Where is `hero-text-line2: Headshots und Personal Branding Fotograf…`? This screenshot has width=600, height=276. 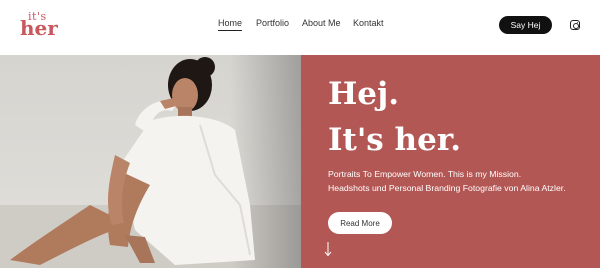
hero-text-line2: Headshots und Personal Branding Fotograf… is located at coordinates (447, 188).